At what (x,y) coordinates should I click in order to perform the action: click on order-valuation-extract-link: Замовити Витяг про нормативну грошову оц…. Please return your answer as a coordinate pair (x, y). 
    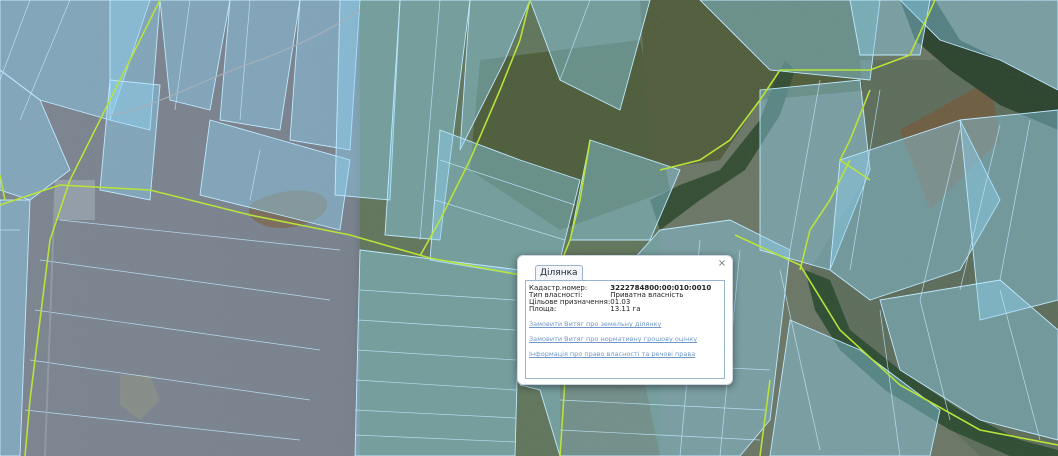
    Looking at the image, I should click on (613, 339).